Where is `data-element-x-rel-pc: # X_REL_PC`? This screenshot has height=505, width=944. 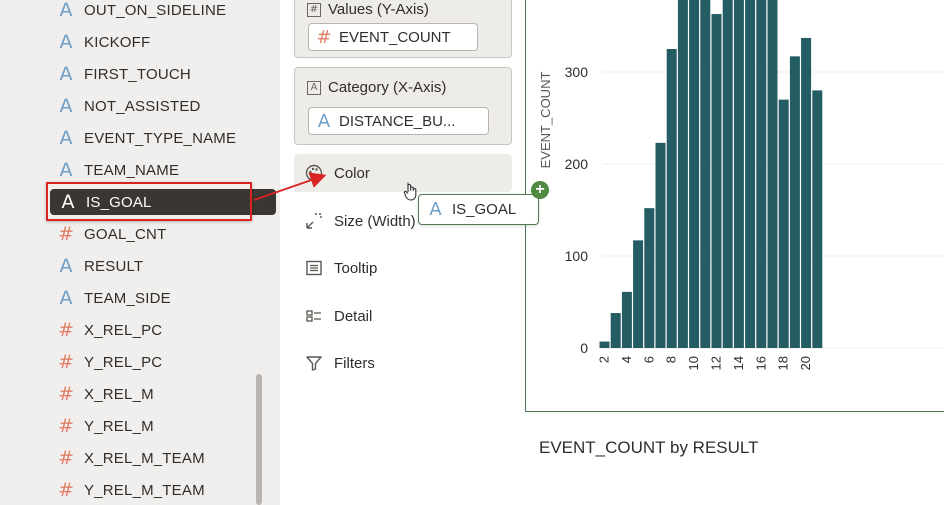 data-element-x-rel-pc: # X_REL_PC is located at coordinates (162, 330).